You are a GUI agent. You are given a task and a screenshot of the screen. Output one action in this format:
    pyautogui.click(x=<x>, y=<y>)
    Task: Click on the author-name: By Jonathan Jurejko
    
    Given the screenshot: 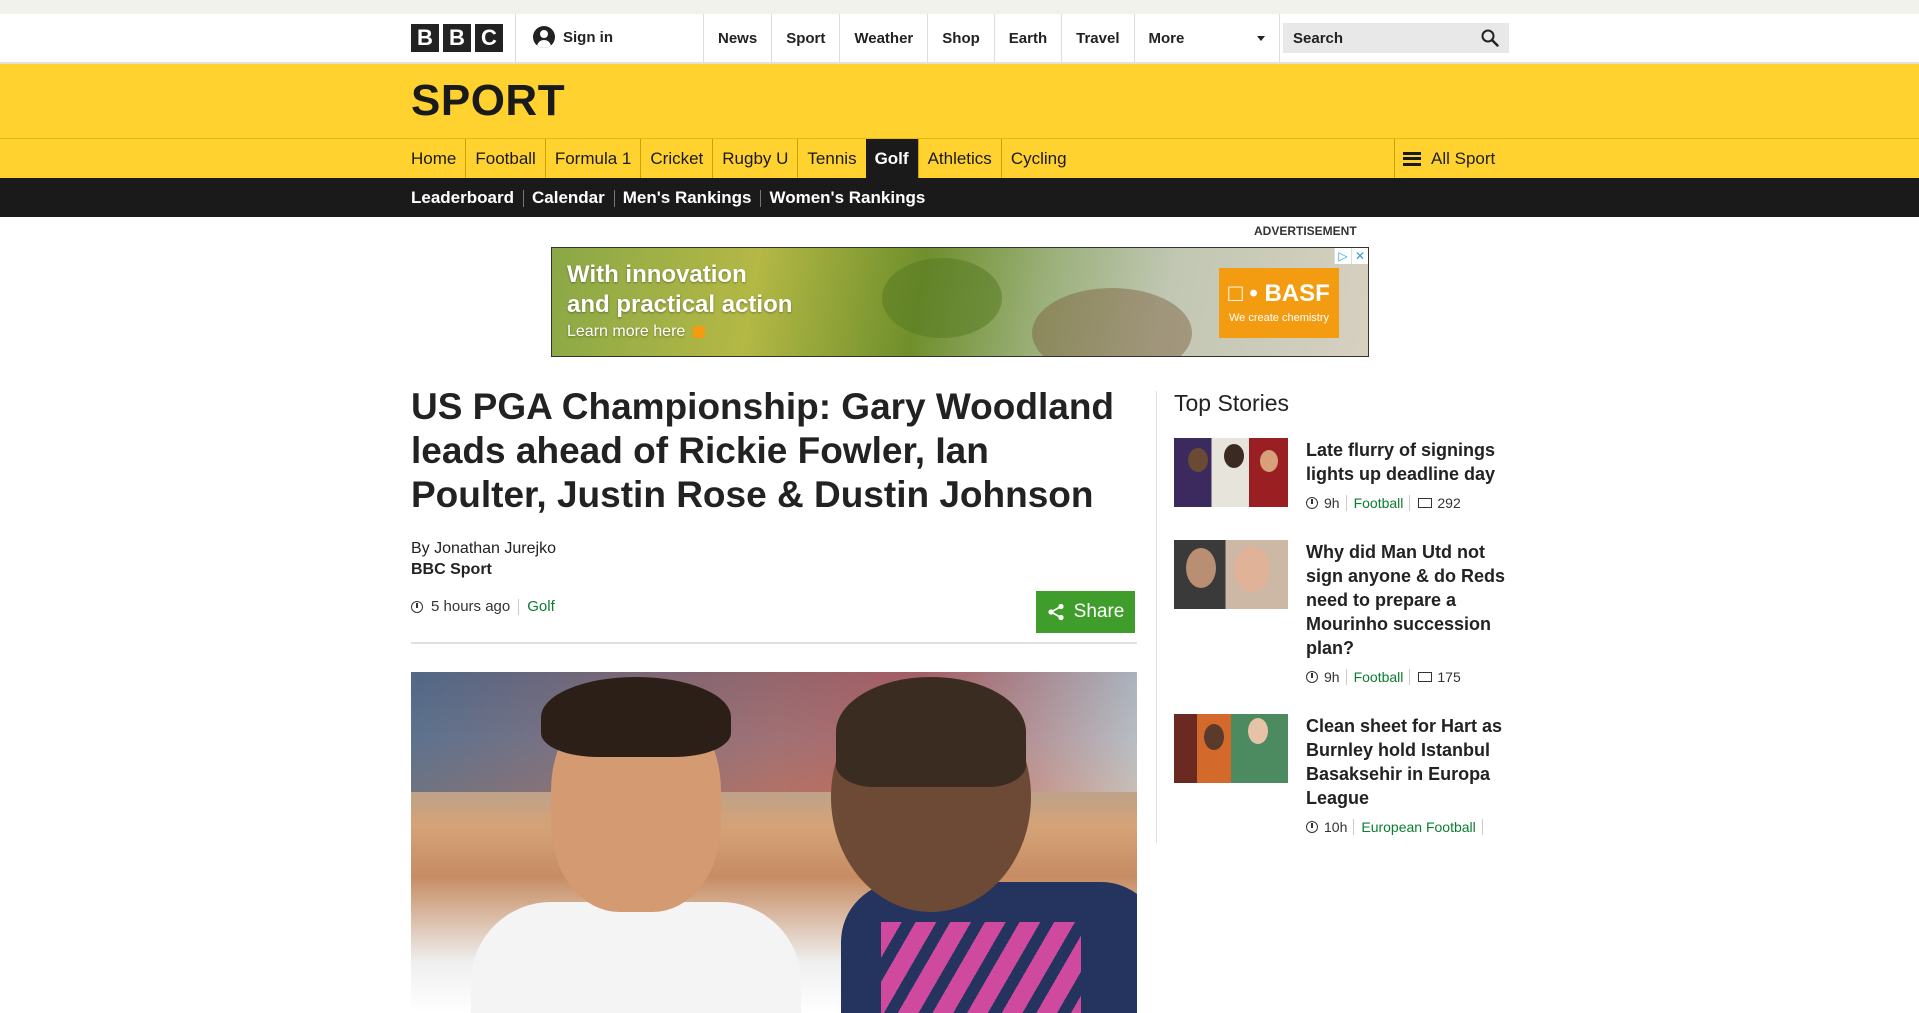 What is the action you would take?
    pyautogui.click(x=483, y=548)
    